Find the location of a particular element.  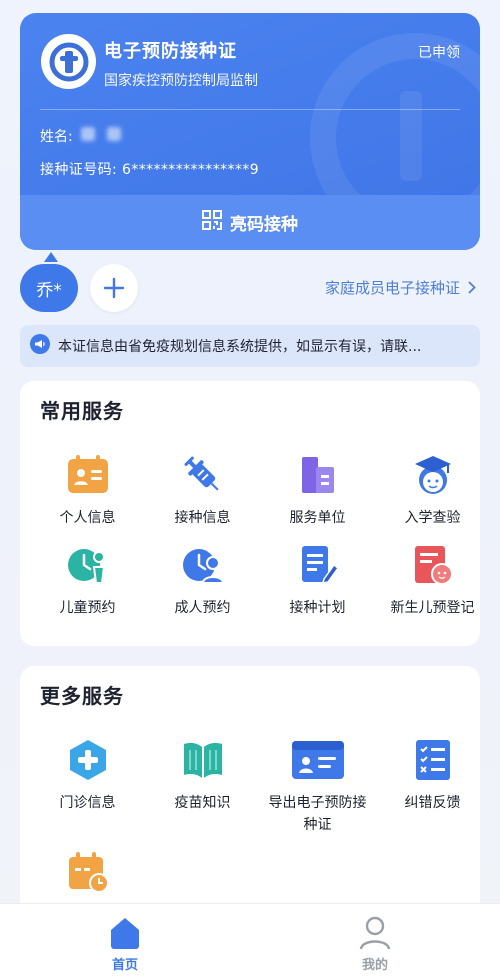

plus-icon is located at coordinates (114, 288).